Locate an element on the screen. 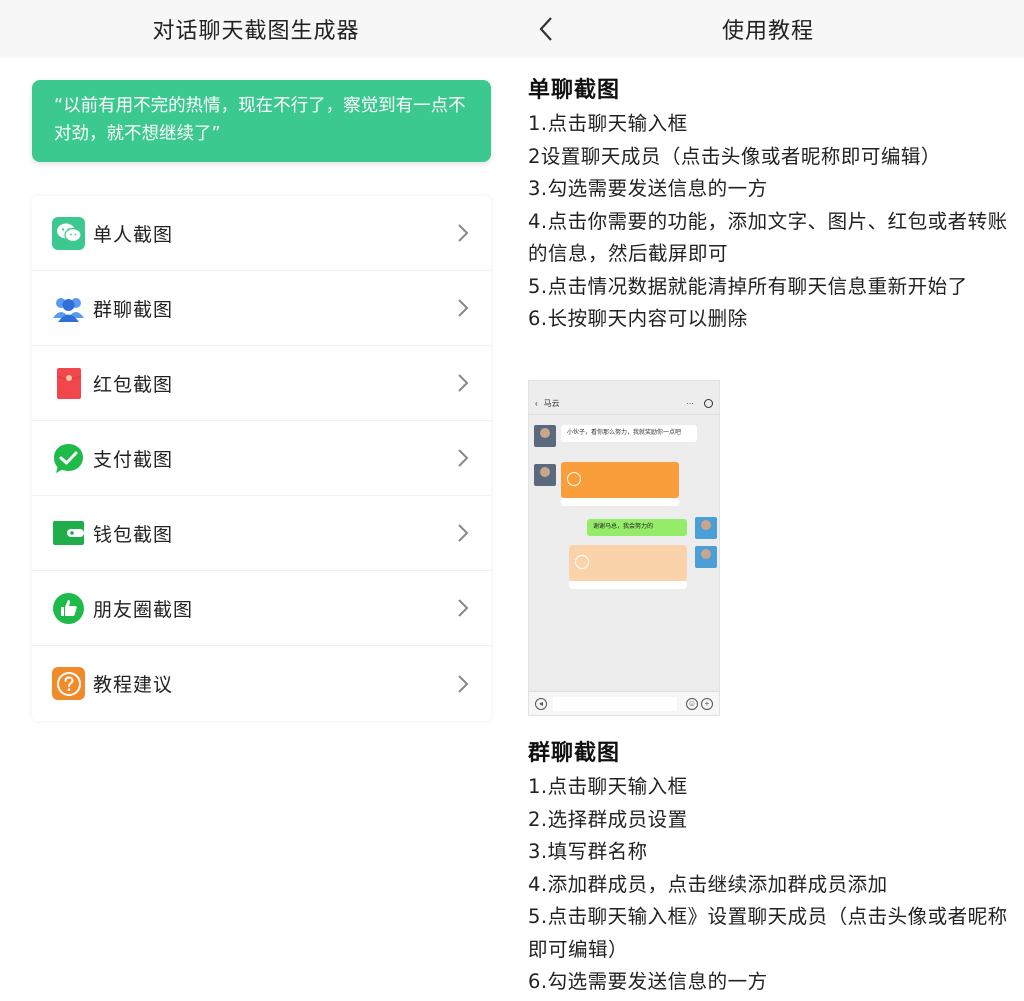 The width and height of the screenshot is (1024, 1001). menu-item-group-chat: 群聊截图 is located at coordinates (261, 308).